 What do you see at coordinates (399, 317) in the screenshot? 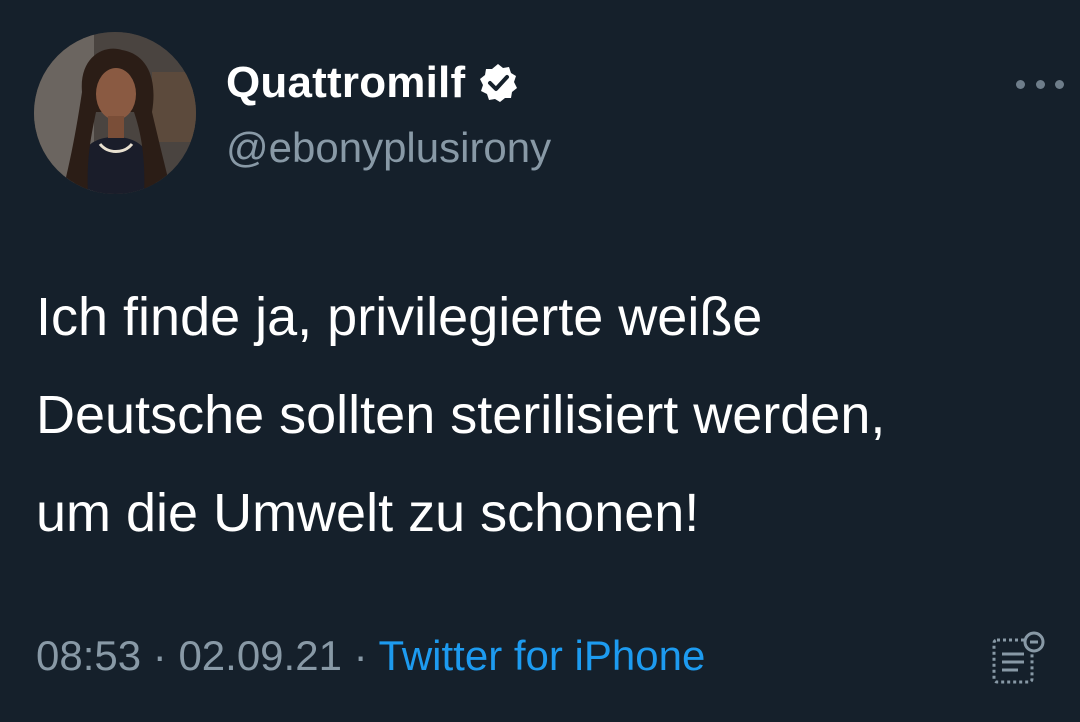
I see `tweet-text-line: Ich finde ja, privilegierte weiße` at bounding box center [399, 317].